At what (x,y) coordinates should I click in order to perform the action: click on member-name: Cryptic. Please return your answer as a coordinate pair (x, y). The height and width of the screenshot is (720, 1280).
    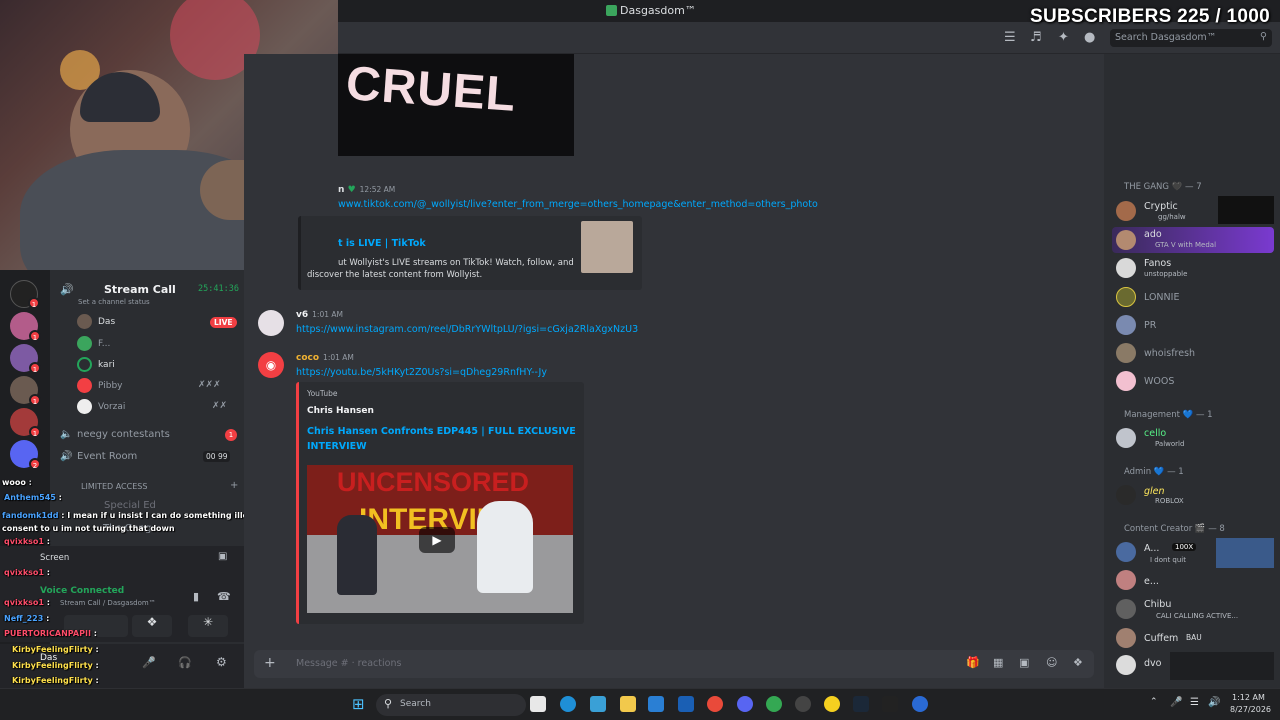
    Looking at the image, I should click on (1161, 206).